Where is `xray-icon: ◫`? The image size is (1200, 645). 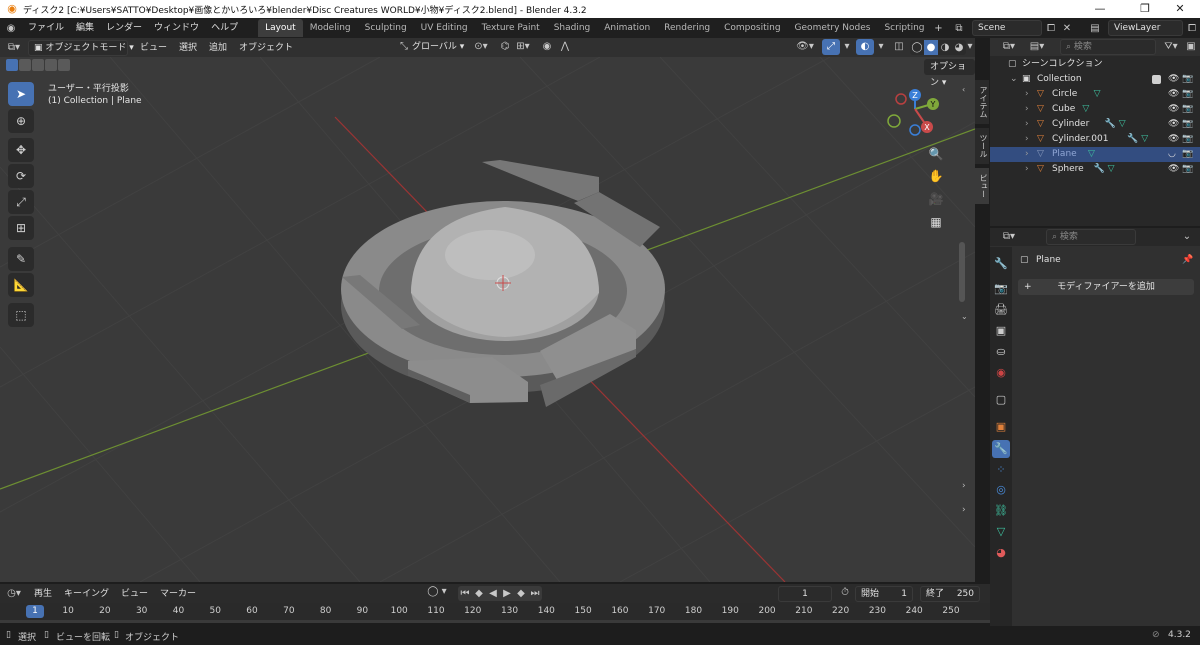 xray-icon: ◫ is located at coordinates (899, 46).